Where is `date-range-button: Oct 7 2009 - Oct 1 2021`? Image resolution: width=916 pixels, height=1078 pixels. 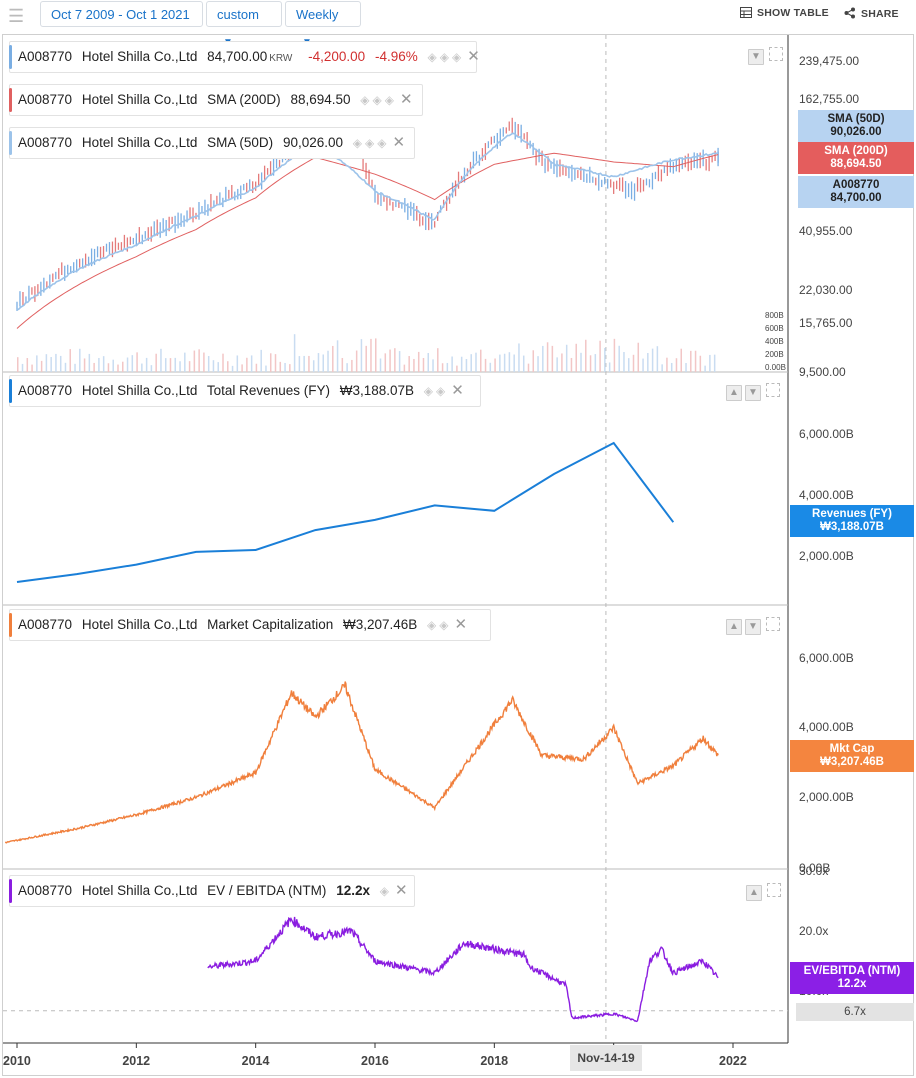
date-range-button: Oct 7 2009 - Oct 1 2021 is located at coordinates (121, 14).